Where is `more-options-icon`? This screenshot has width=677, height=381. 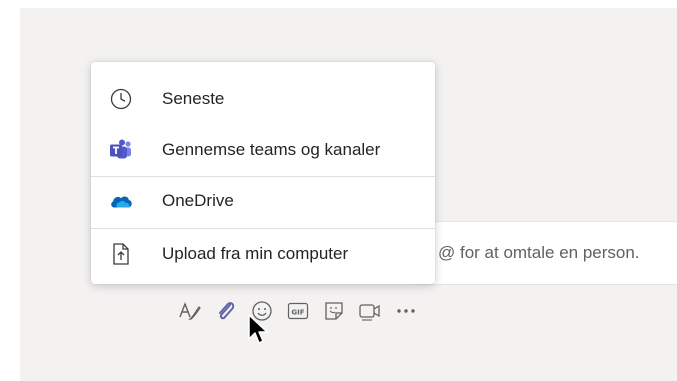 more-options-icon is located at coordinates (406, 311).